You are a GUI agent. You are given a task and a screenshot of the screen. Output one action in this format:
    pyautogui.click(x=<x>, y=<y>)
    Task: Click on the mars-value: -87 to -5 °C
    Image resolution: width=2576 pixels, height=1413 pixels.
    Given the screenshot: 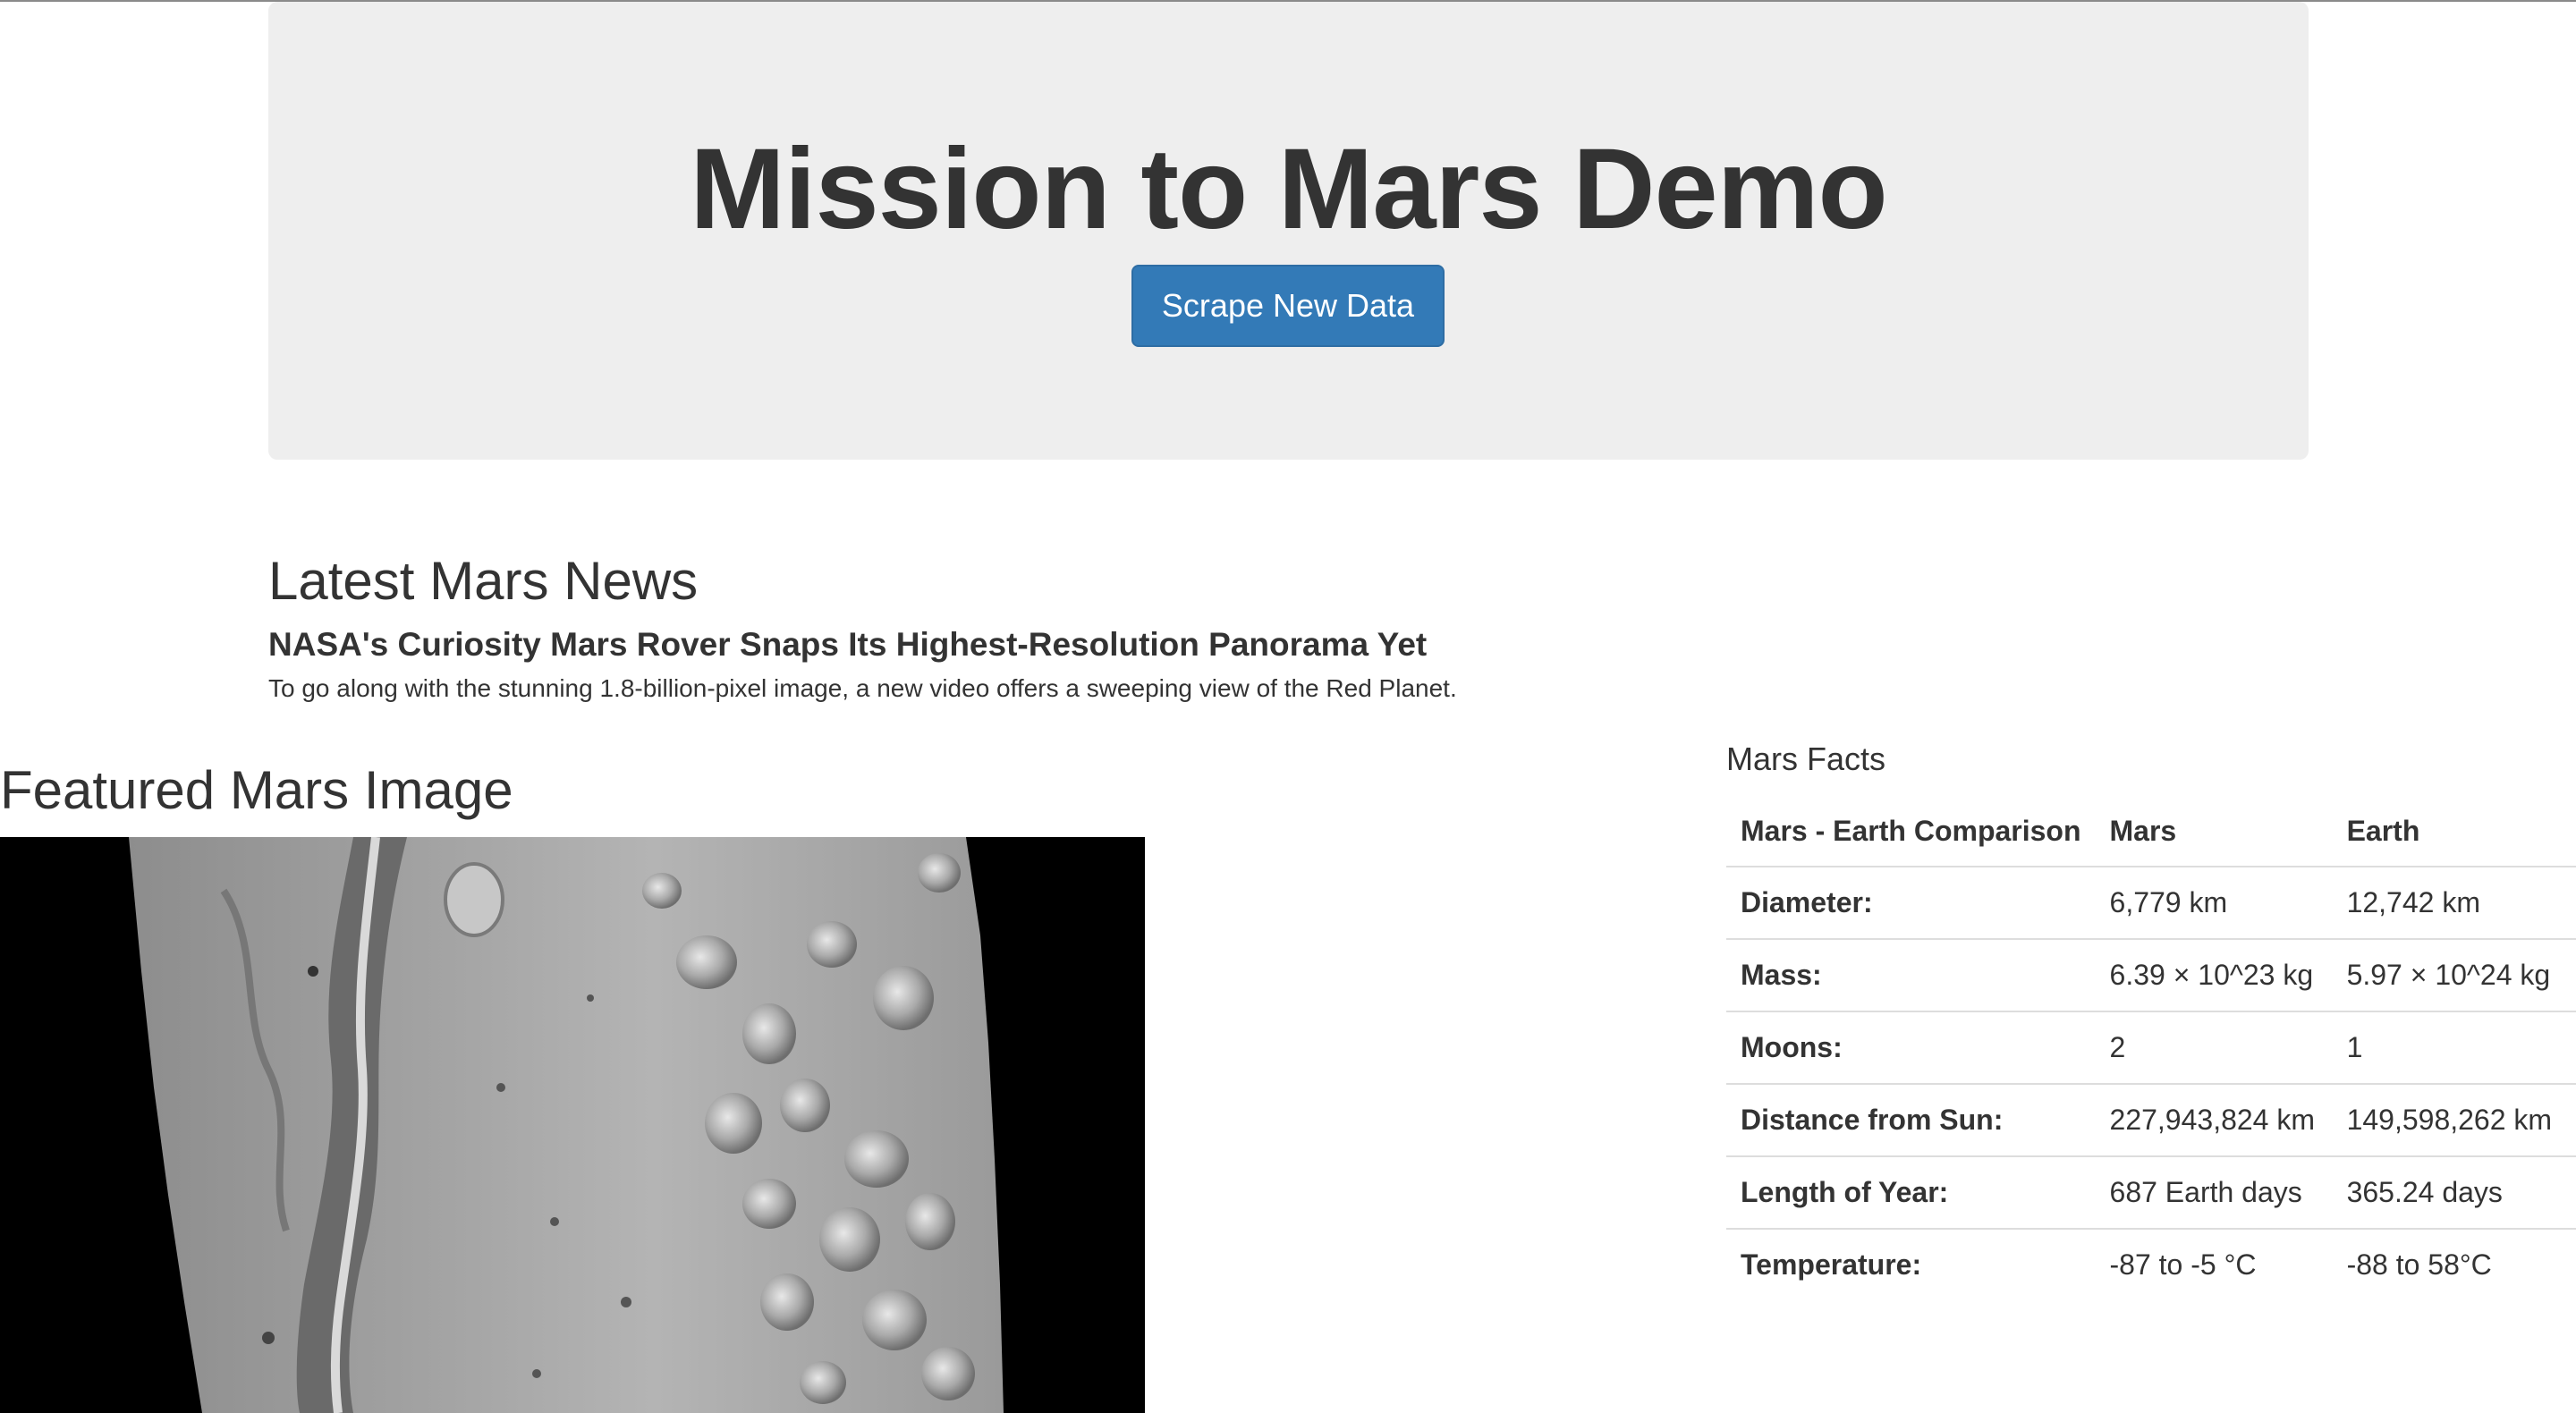 What is the action you would take?
    pyautogui.click(x=2214, y=1264)
    